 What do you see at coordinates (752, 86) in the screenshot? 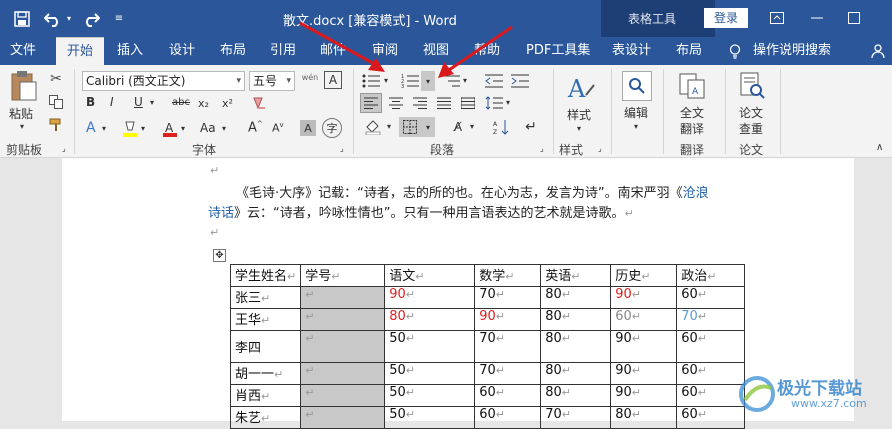
I see `paper-check-icon` at bounding box center [752, 86].